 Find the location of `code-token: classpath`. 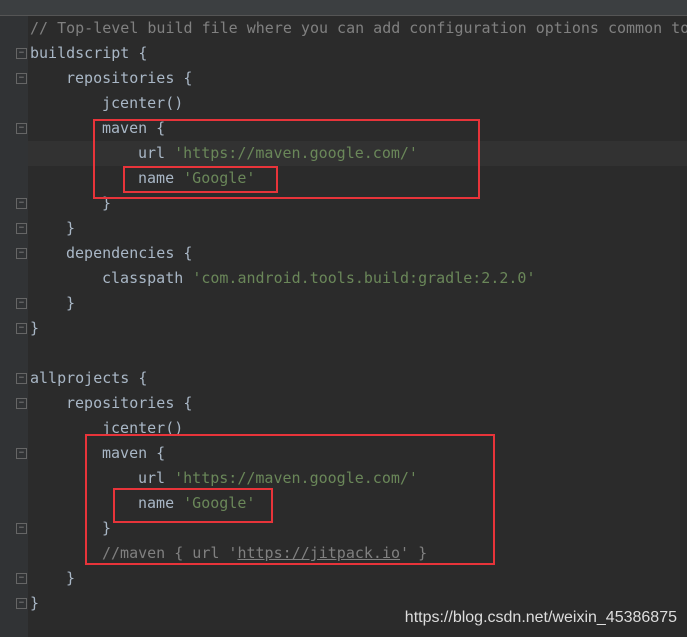

code-token: classpath is located at coordinates (147, 278).